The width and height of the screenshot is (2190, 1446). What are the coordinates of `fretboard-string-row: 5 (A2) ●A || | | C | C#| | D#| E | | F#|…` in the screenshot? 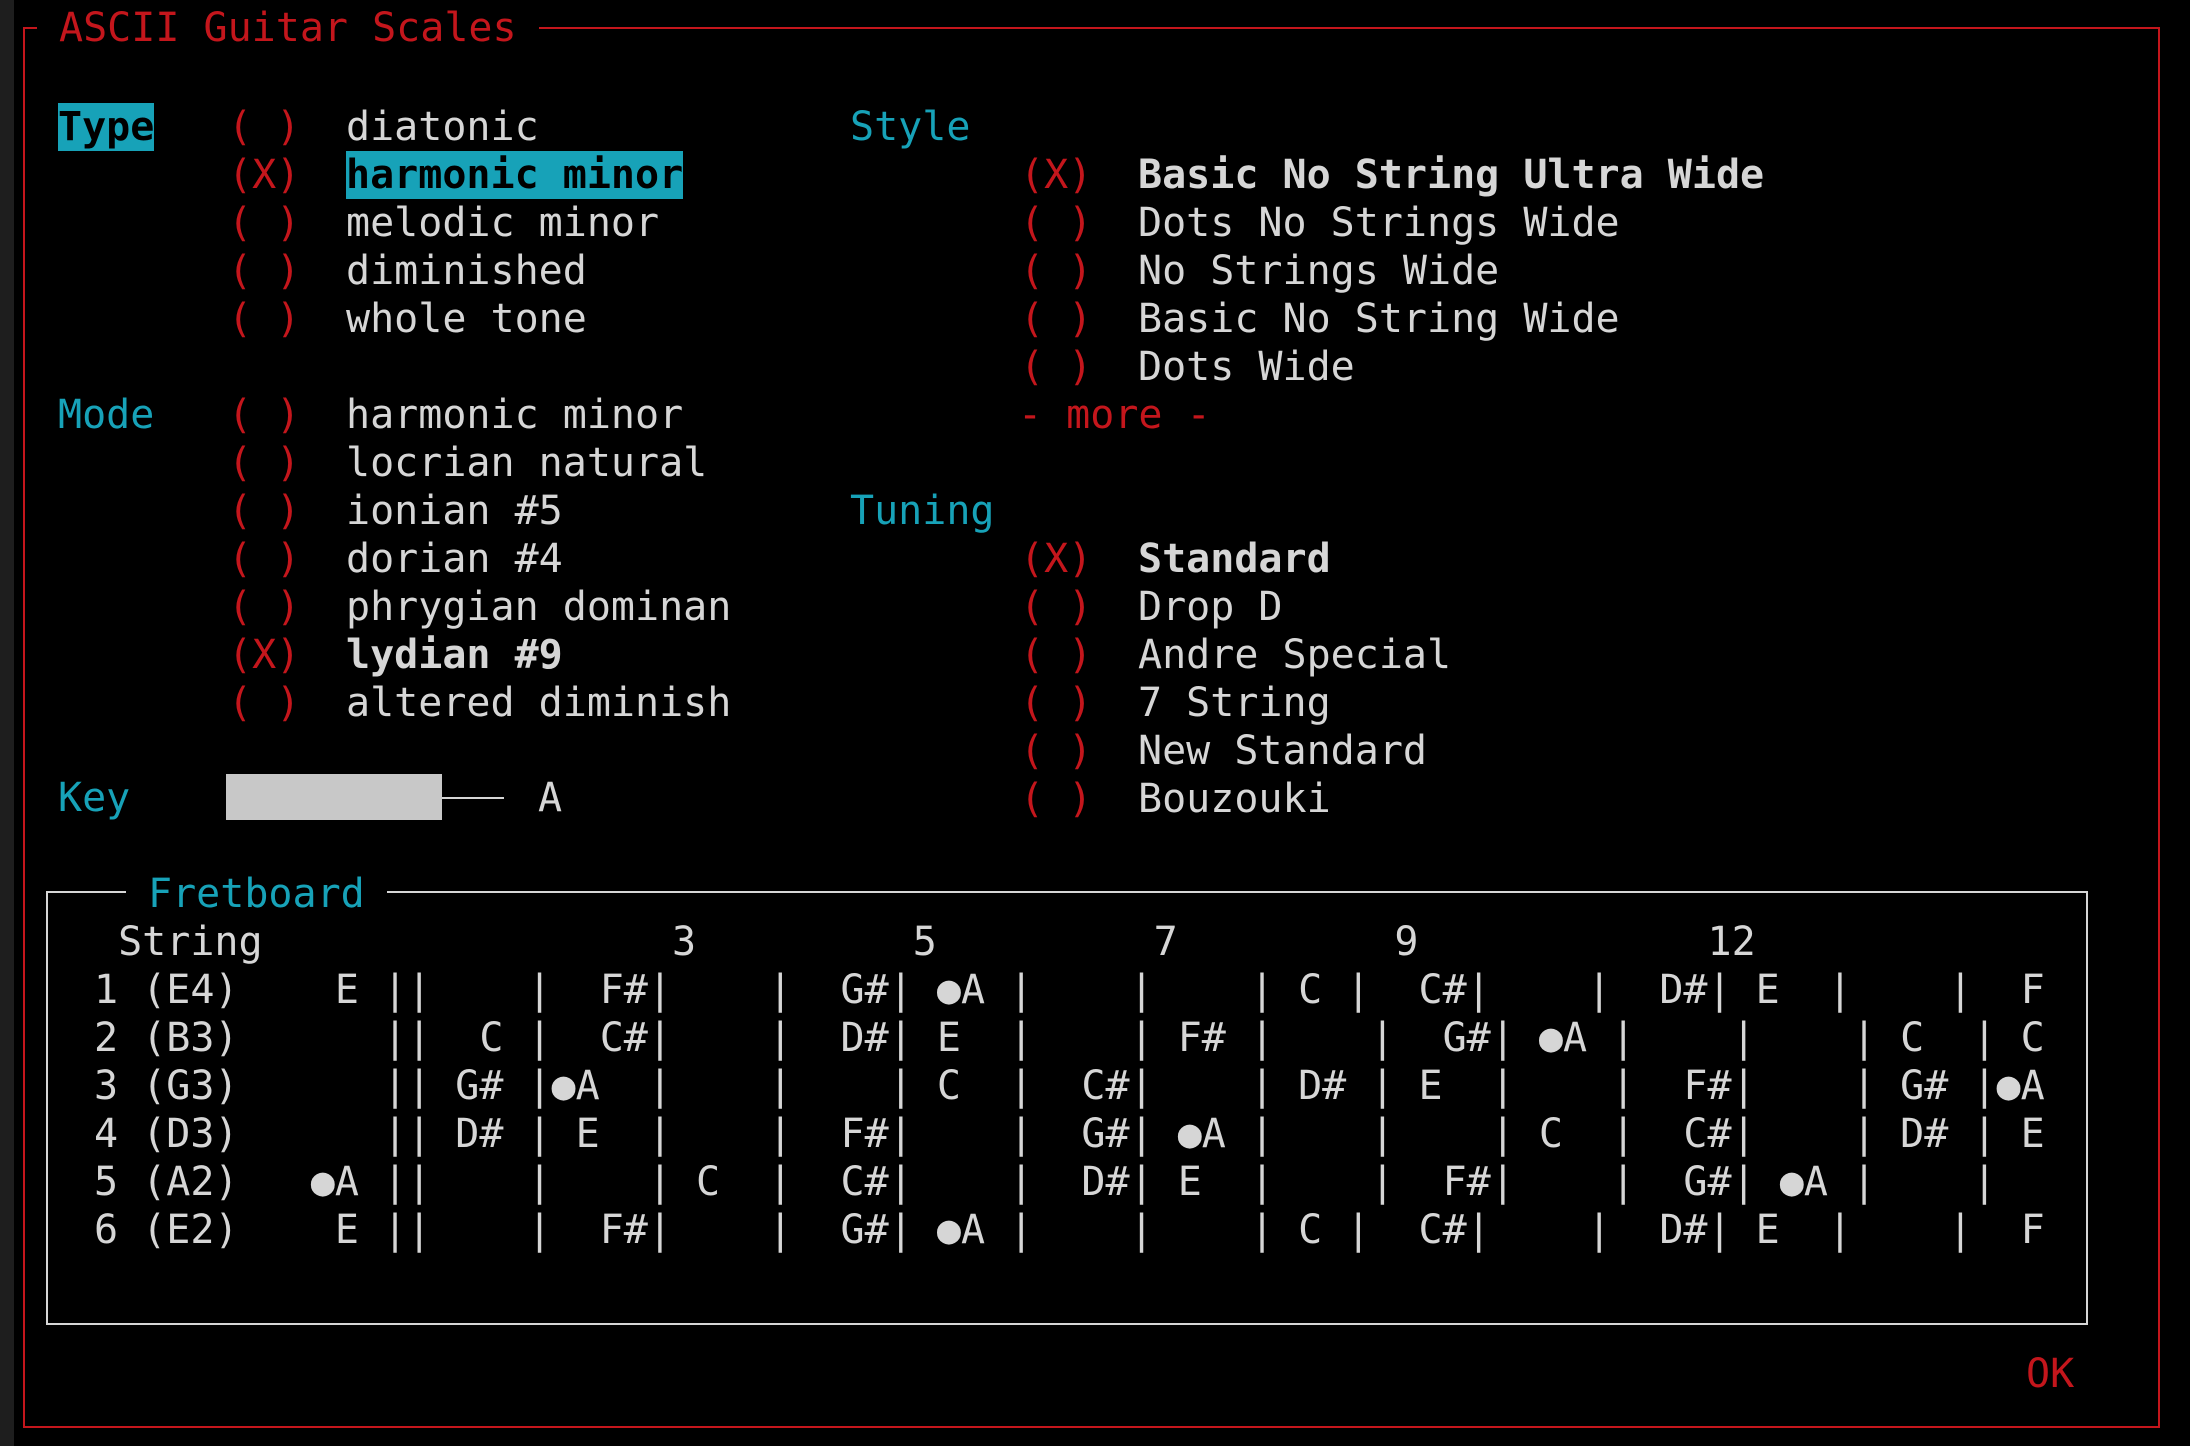 It's located at (1045, 1182).